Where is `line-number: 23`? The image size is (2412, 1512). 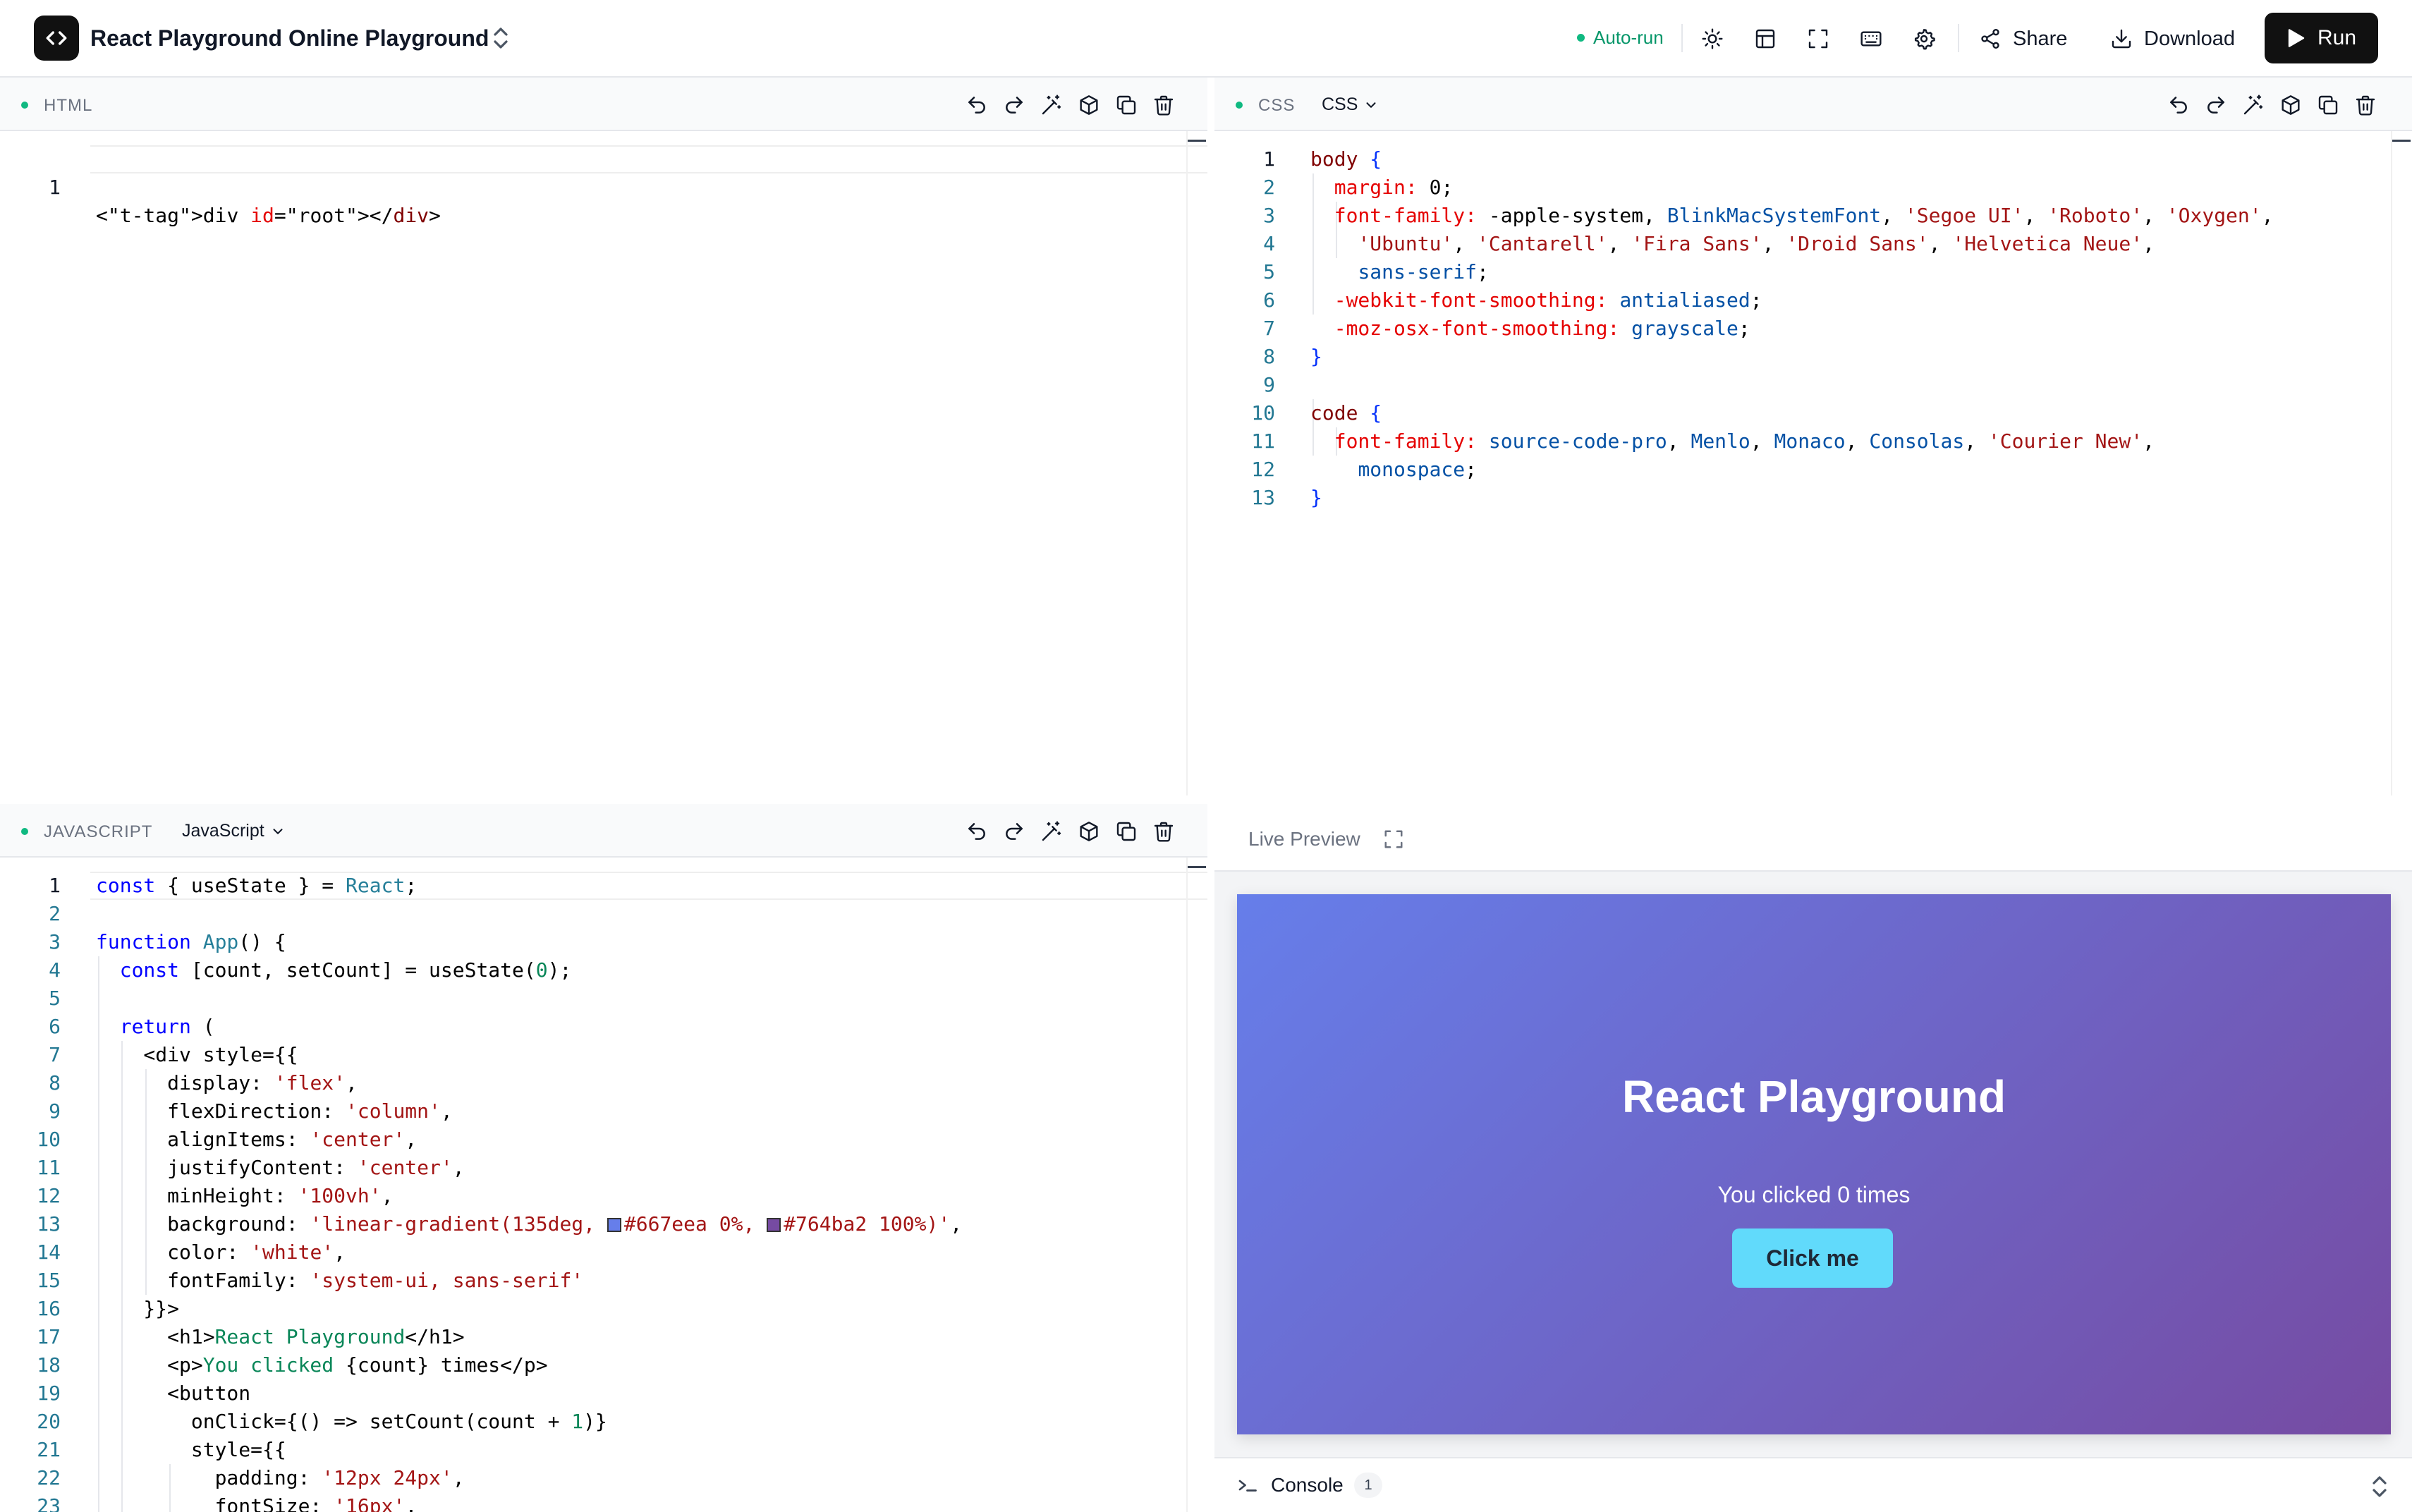 line-number: 23 is located at coordinates (49, 1503).